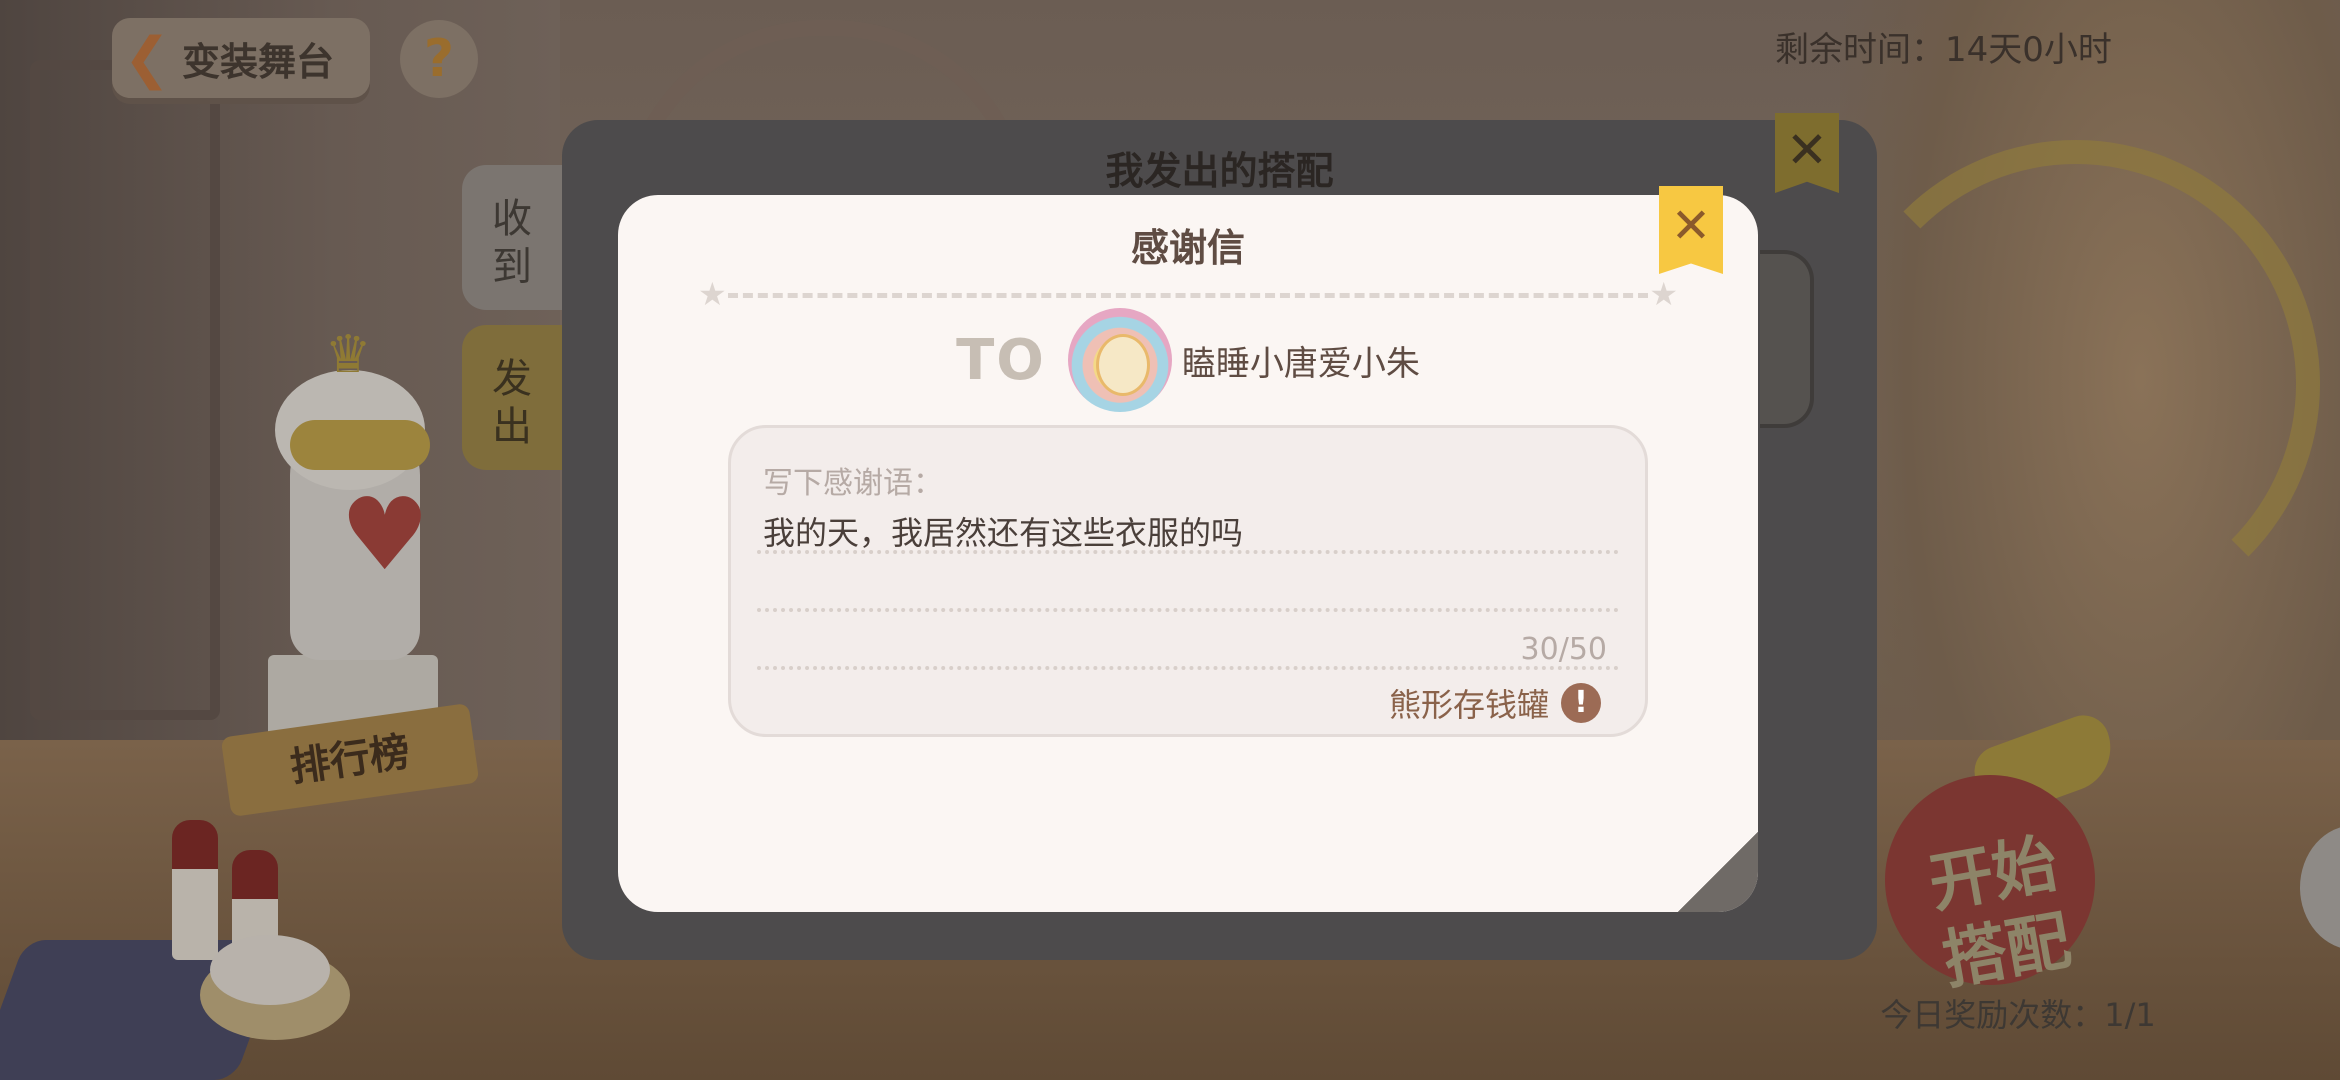 The height and width of the screenshot is (1080, 2340). I want to click on char-counter: 30/50, so click(1563, 649).